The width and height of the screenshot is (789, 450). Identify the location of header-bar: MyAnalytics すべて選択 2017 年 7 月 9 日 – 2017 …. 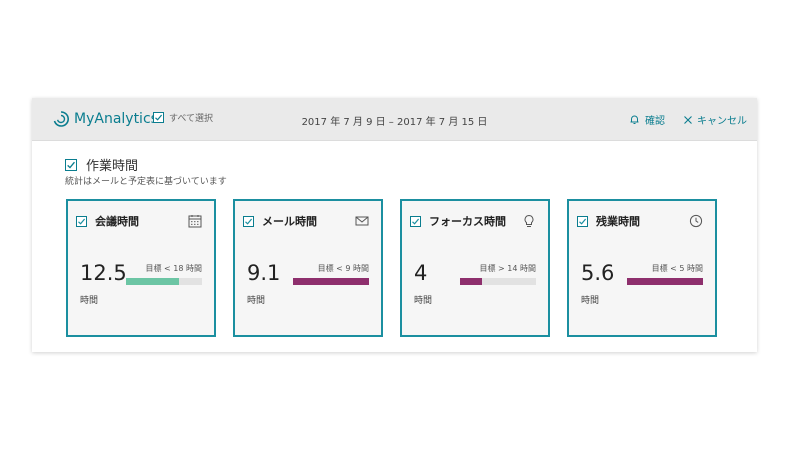
(394, 119).